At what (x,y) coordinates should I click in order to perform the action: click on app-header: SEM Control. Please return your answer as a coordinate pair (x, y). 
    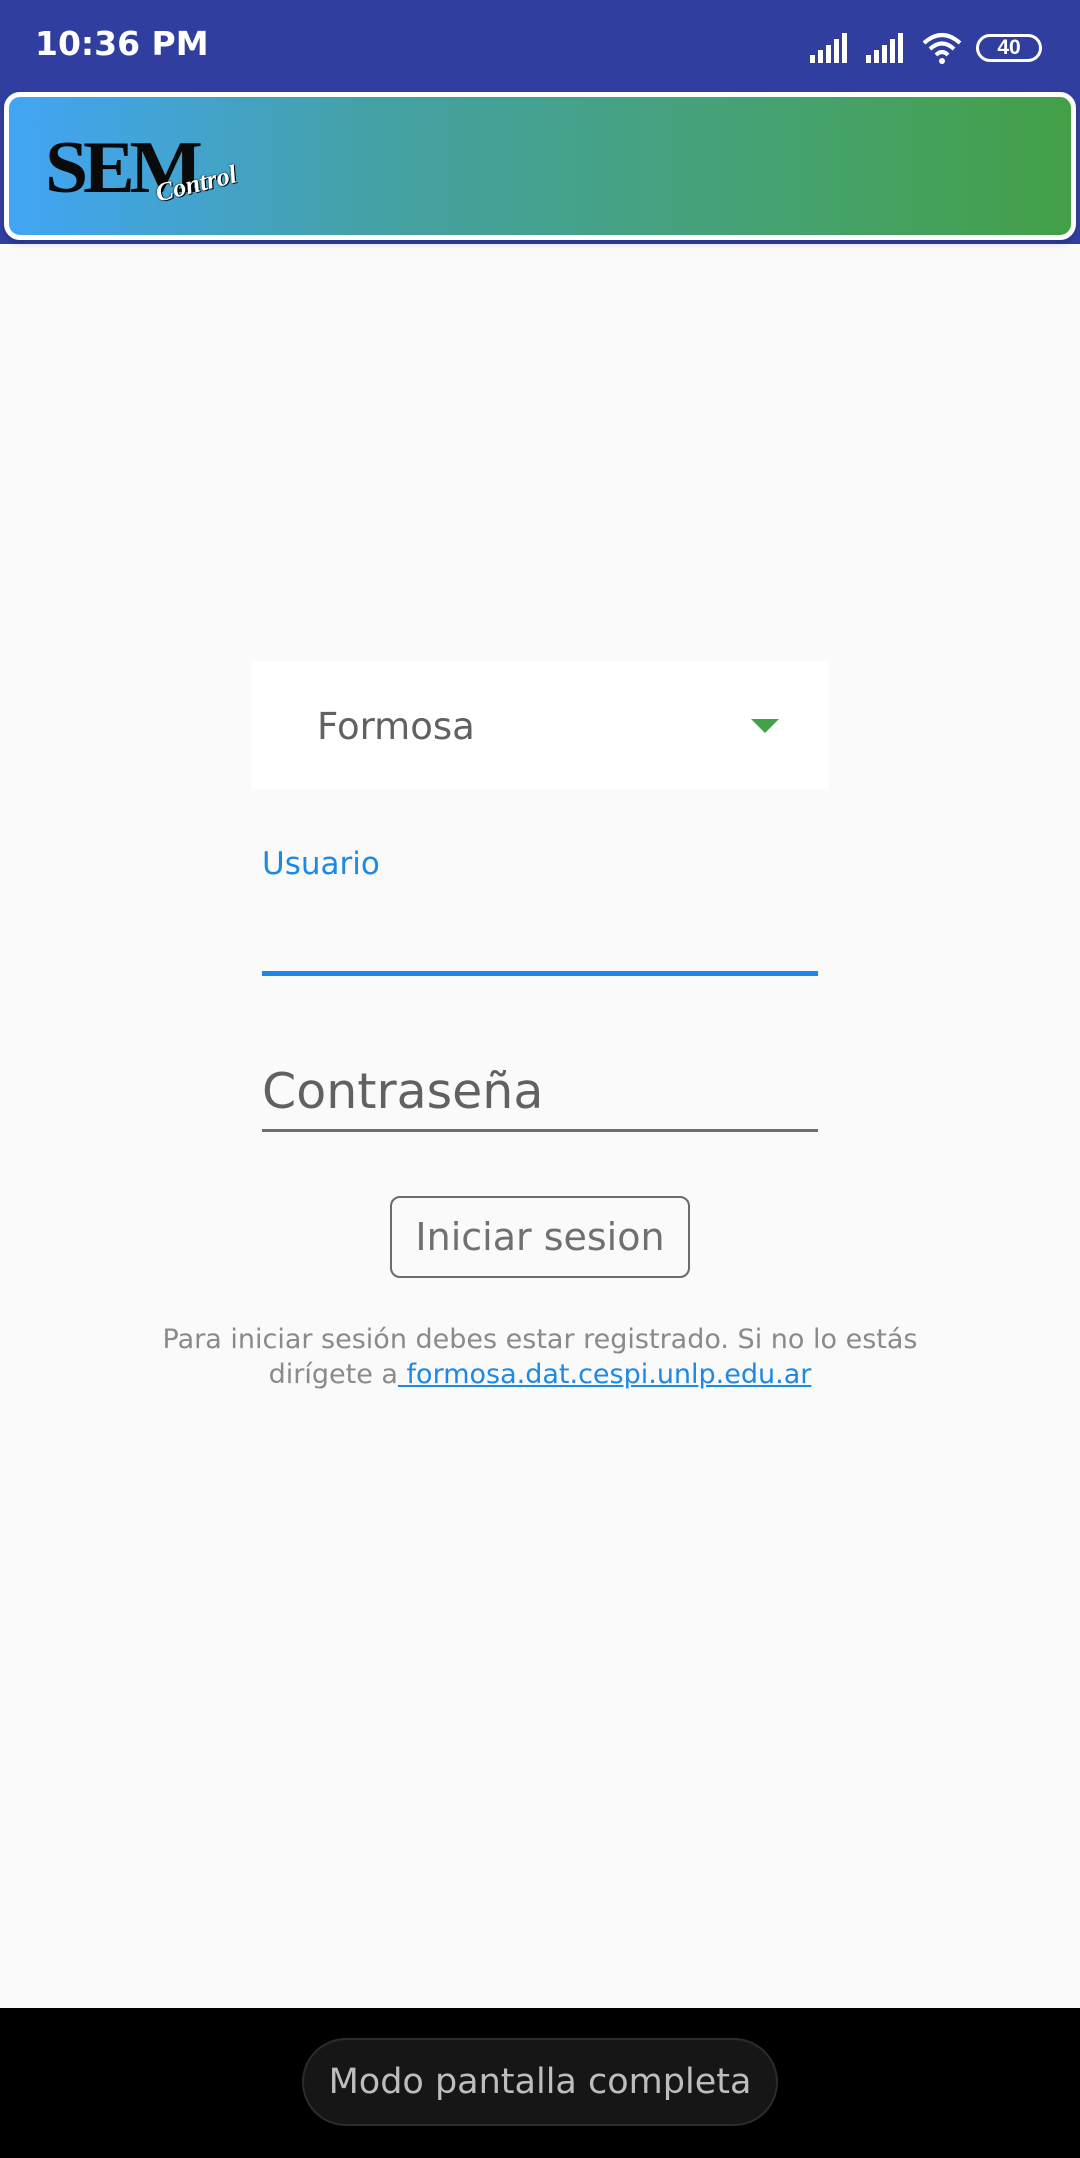
    Looking at the image, I should click on (540, 166).